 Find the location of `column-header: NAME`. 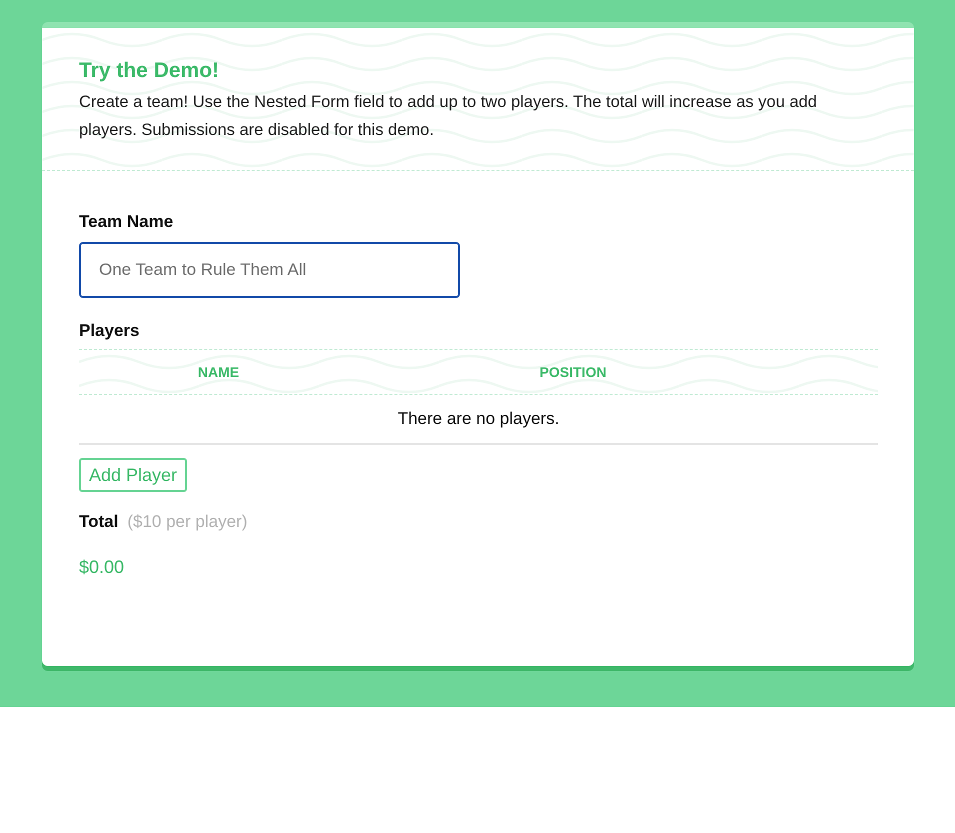

column-header: NAME is located at coordinates (219, 372).